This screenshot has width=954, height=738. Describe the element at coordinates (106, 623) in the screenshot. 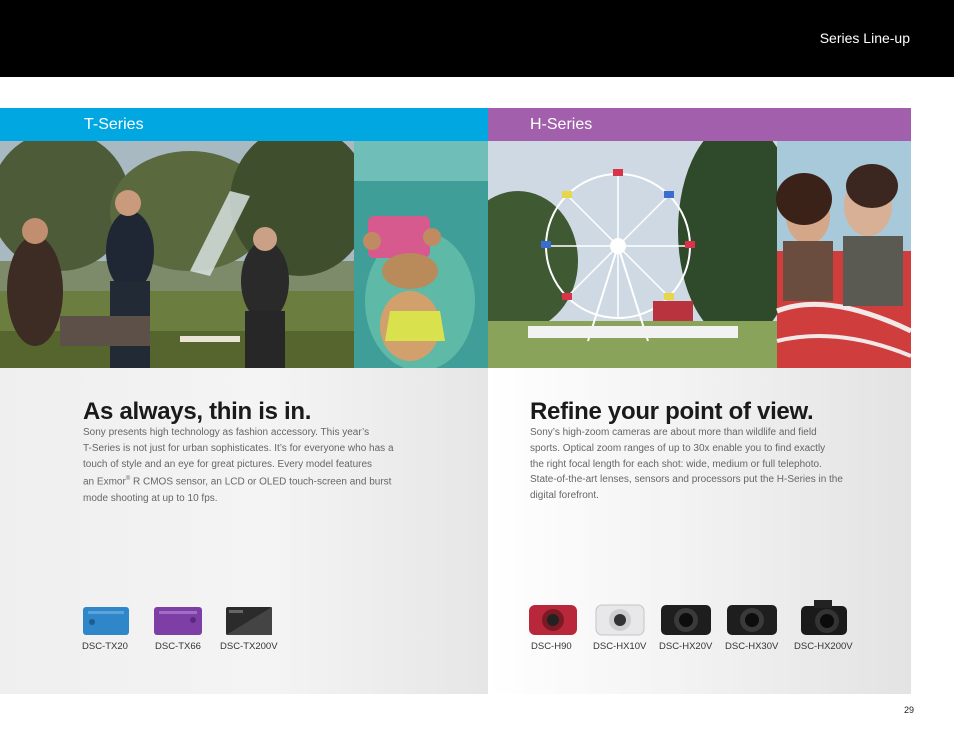

I see `camera-dsc-tx20` at that location.